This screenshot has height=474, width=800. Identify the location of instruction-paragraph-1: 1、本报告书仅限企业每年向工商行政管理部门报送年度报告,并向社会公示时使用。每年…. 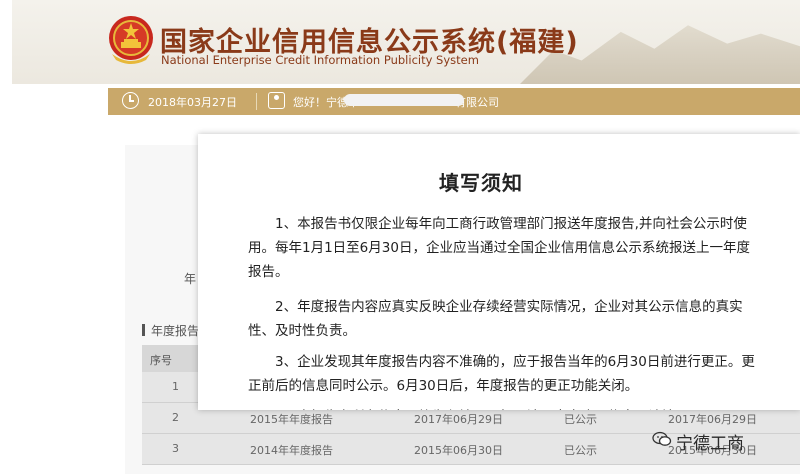
(499, 248).